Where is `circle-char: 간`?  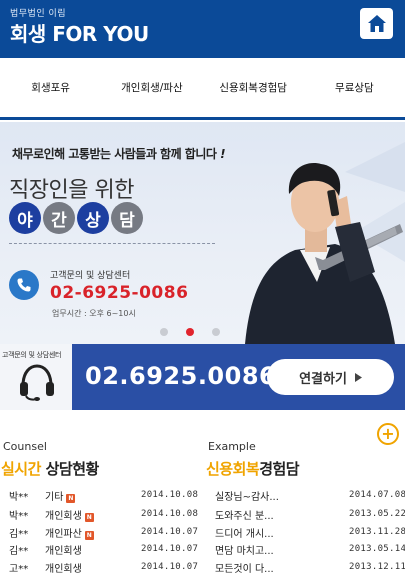
circle-char: 간 is located at coordinates (59, 218).